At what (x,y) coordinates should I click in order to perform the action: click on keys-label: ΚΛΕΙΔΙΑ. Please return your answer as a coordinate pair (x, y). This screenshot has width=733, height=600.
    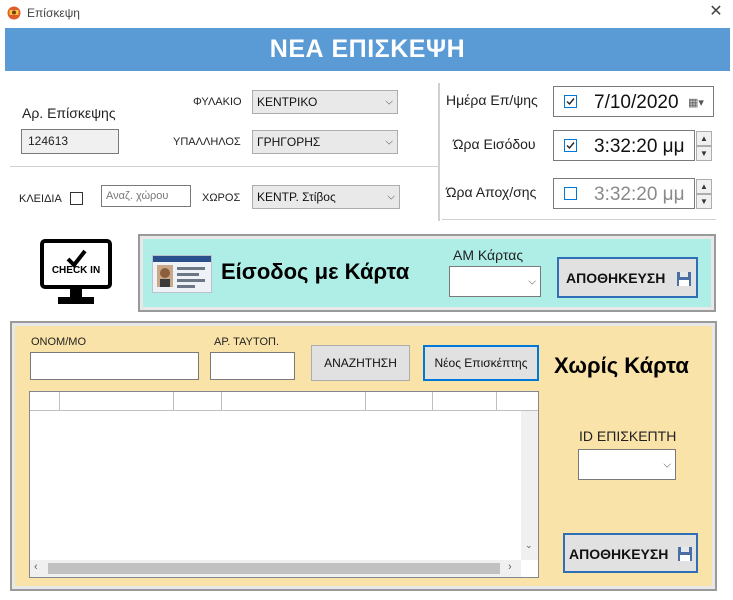
    Looking at the image, I should click on (40, 199).